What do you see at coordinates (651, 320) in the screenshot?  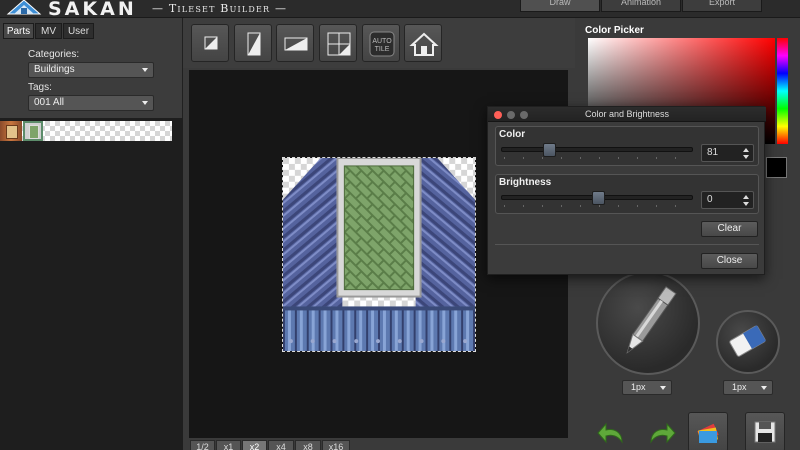 I see `pen-icon` at bounding box center [651, 320].